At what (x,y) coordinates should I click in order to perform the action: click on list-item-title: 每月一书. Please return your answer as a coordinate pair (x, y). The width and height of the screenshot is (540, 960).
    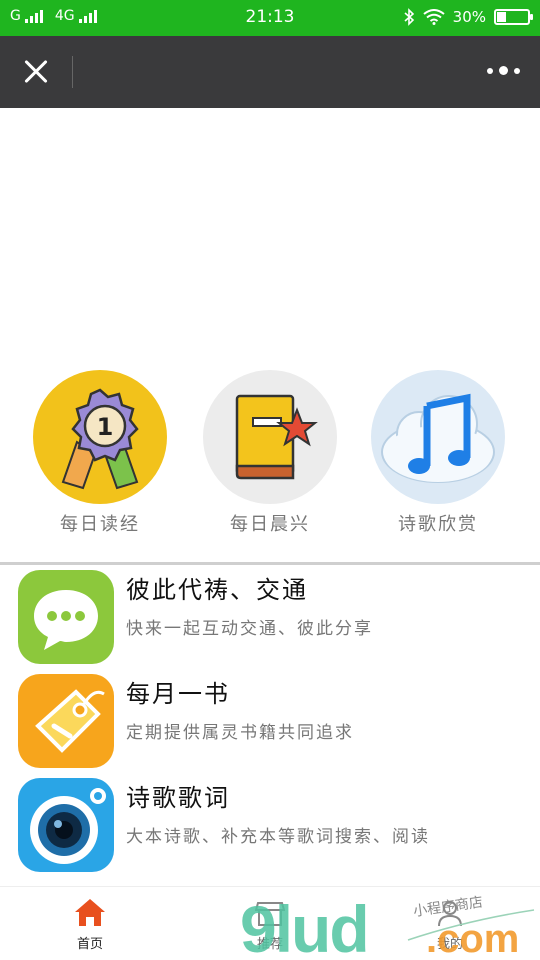
    Looking at the image, I should click on (178, 694).